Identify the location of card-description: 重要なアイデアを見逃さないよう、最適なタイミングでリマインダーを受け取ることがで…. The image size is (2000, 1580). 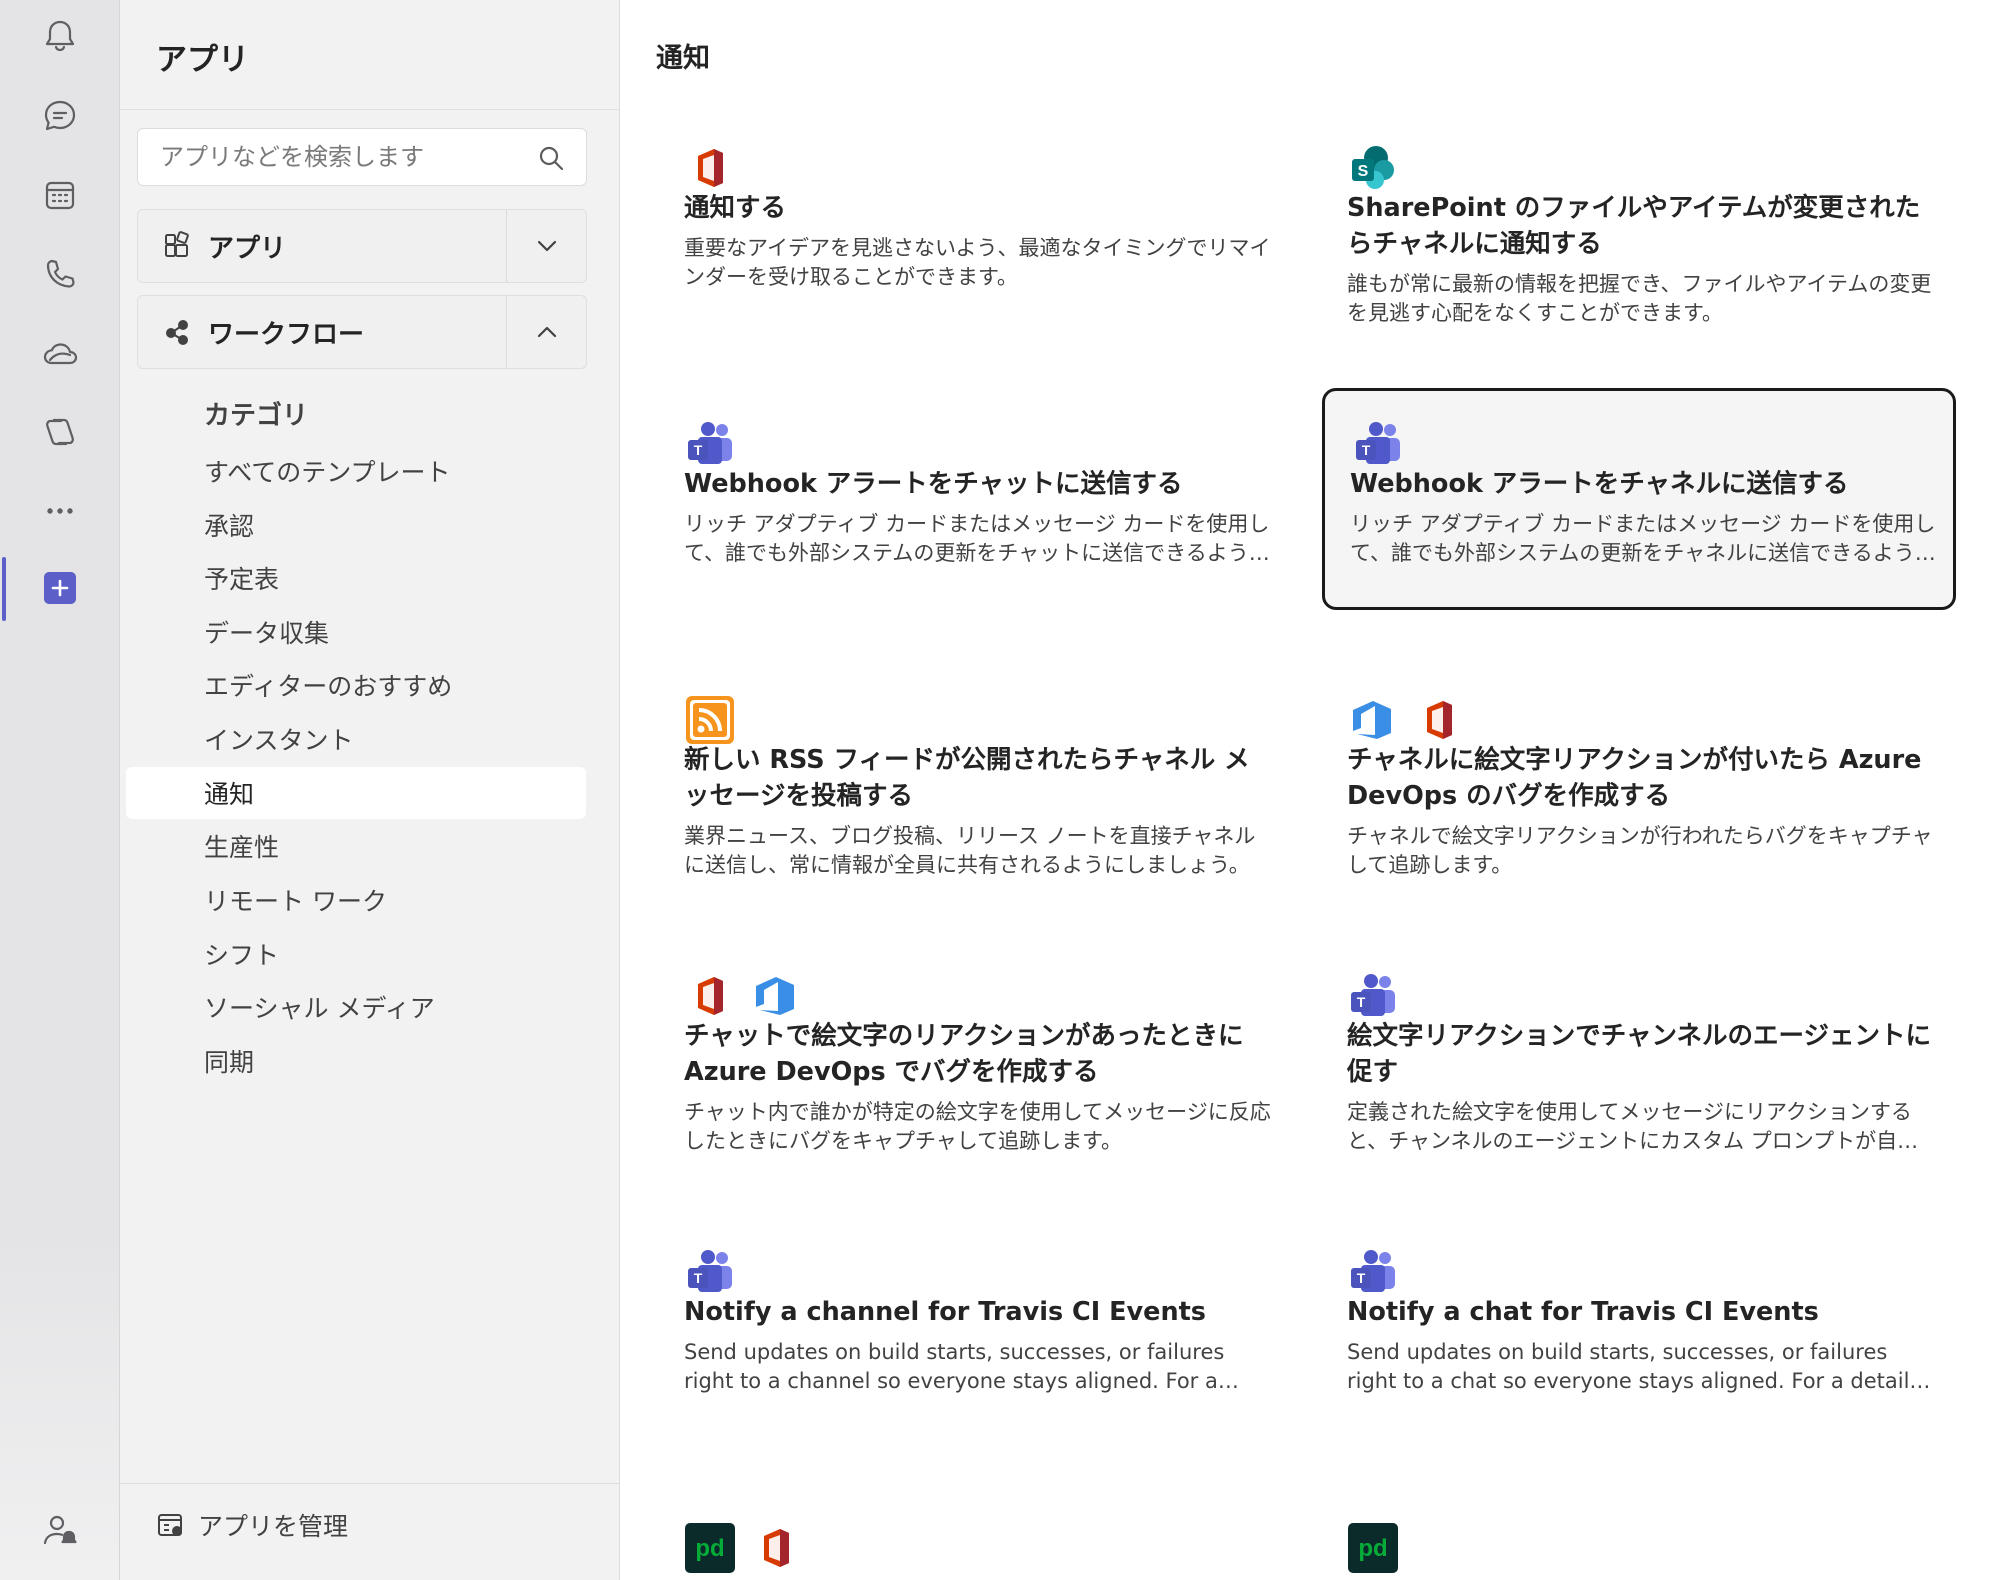
(977, 262).